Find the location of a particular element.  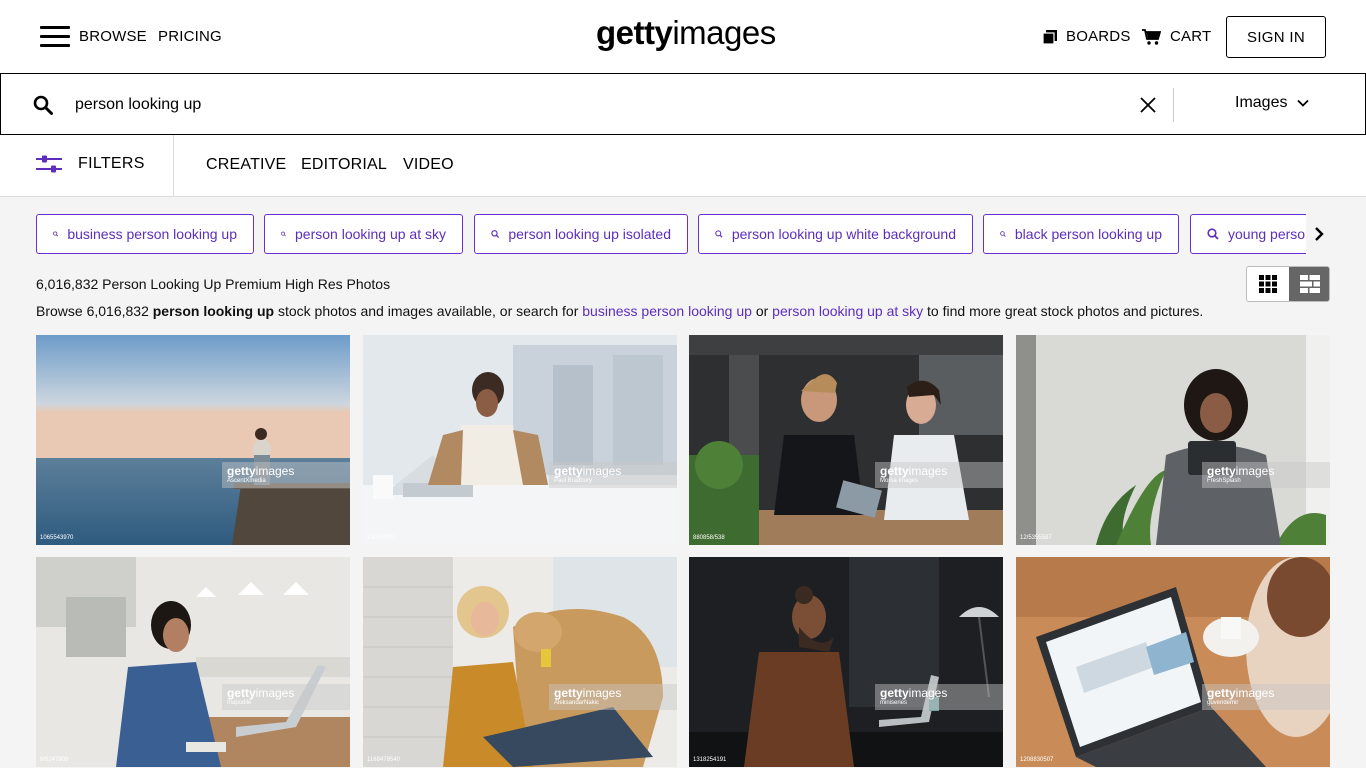

getty-watermark: gettyimages FreshSplash is located at coordinates (1266, 475).